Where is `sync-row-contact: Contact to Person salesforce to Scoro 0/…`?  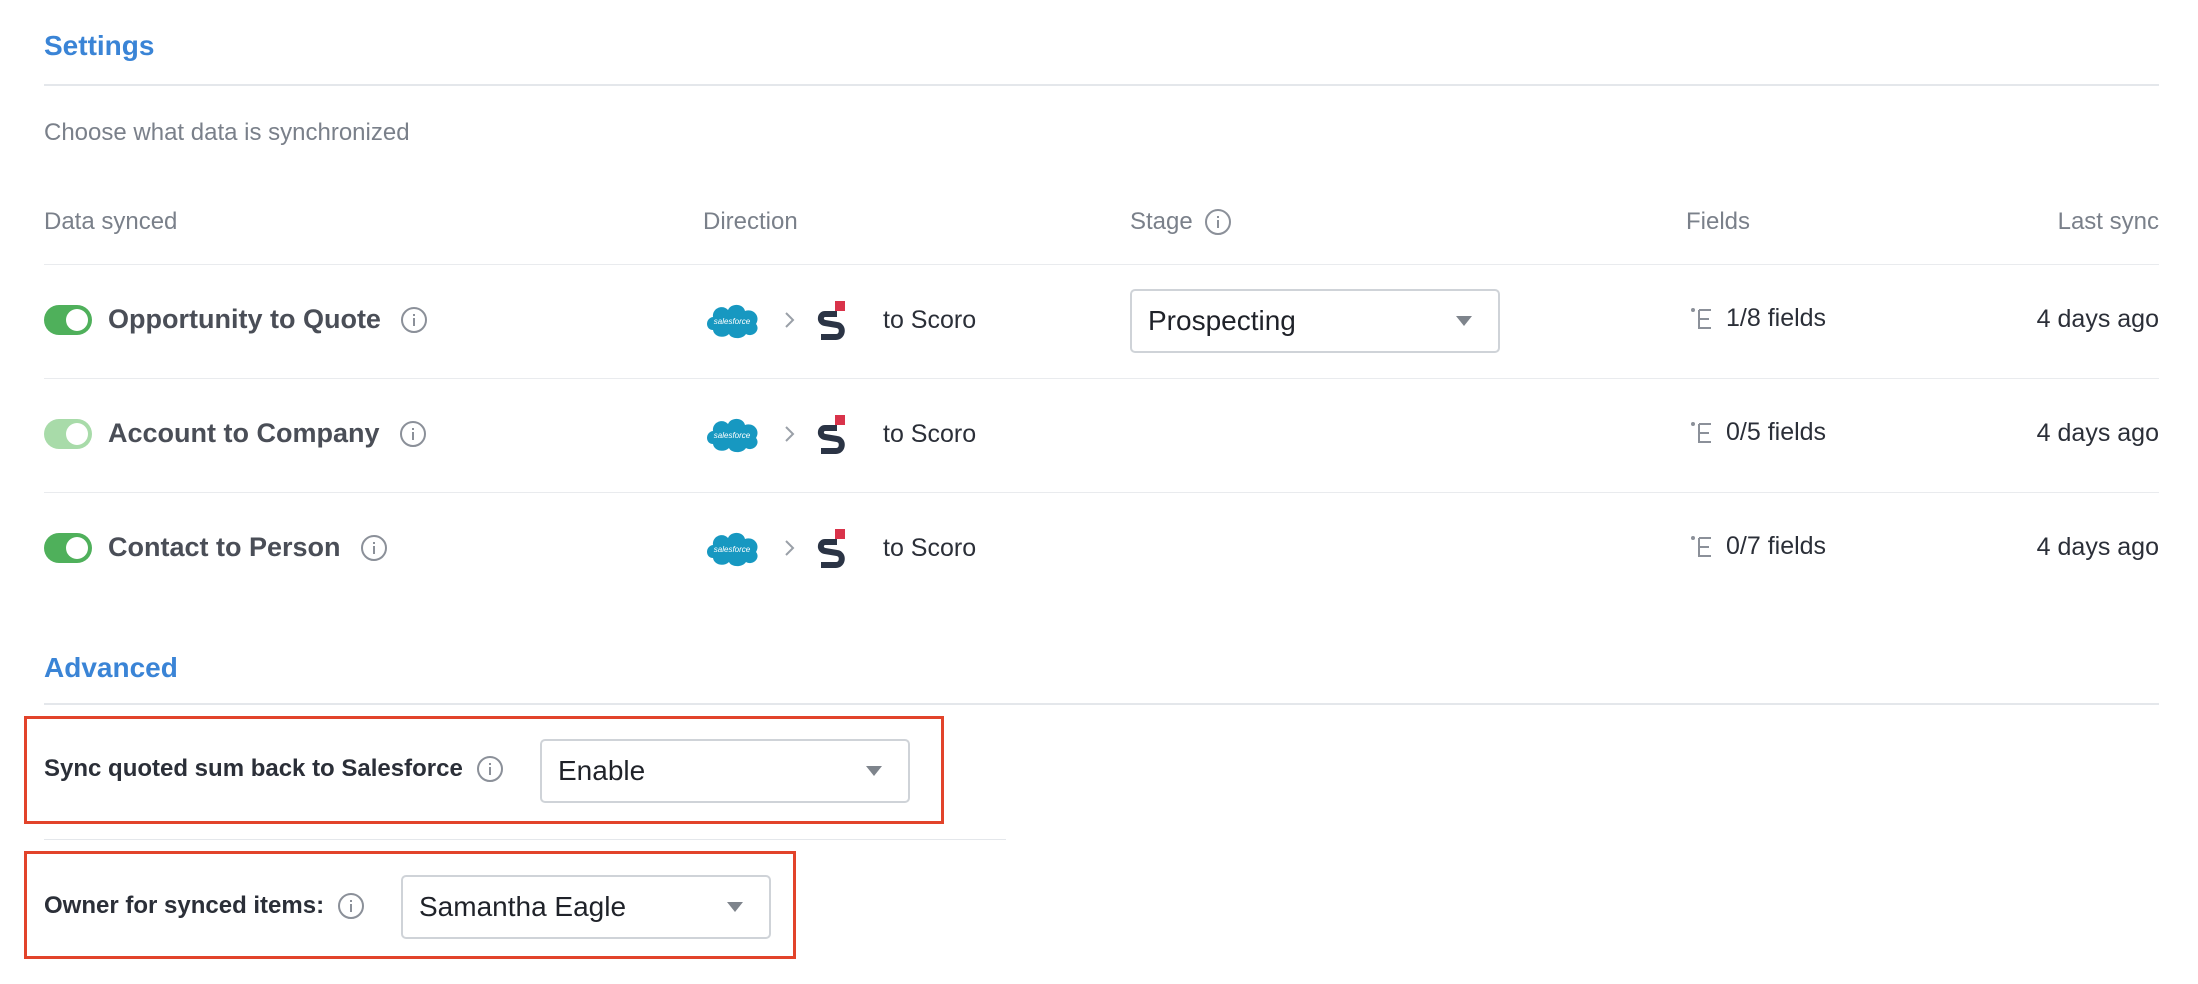
sync-row-contact: Contact to Person salesforce to Scoro 0/… is located at coordinates (1099, 549).